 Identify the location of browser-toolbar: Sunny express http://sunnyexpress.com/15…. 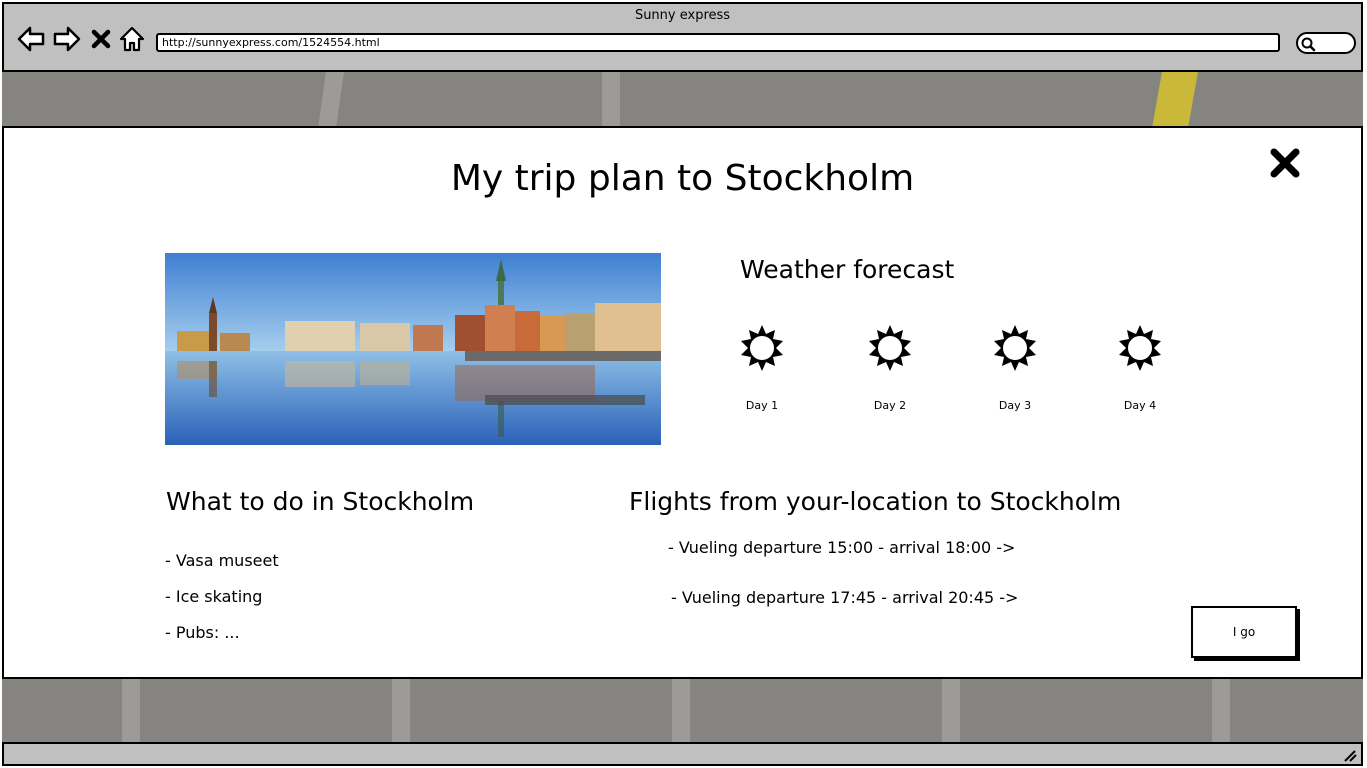
(682, 37).